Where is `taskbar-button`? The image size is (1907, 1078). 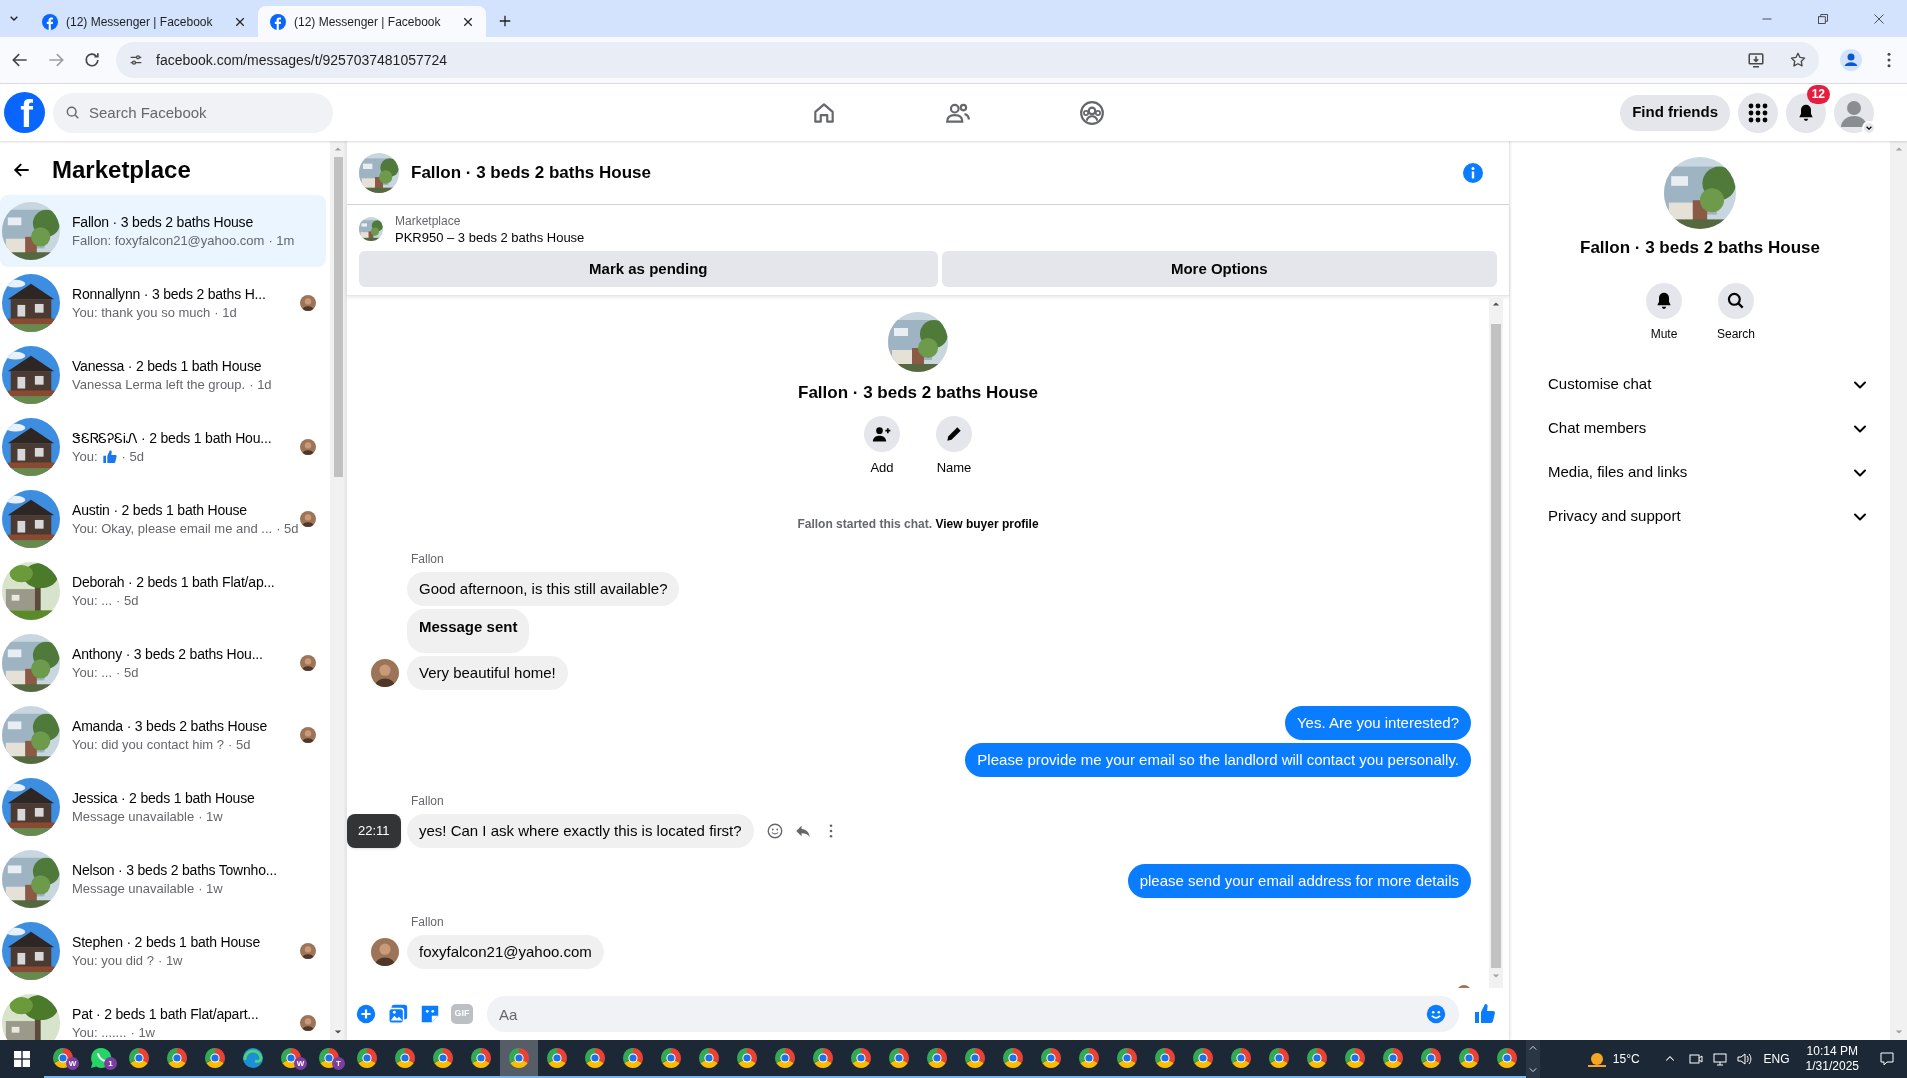 taskbar-button is located at coordinates (519, 1059).